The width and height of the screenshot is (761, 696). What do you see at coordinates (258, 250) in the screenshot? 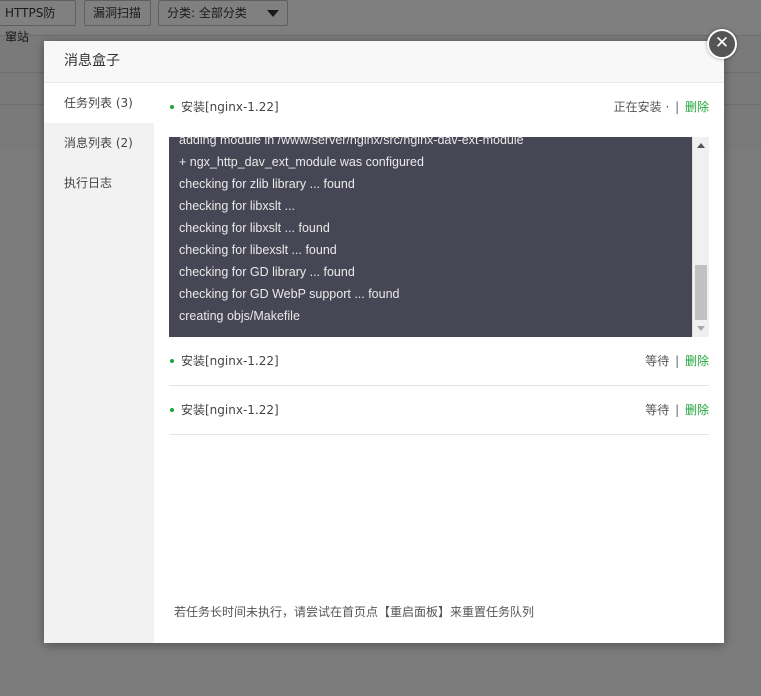
I see `log-line: checking for libexslt ... found` at bounding box center [258, 250].